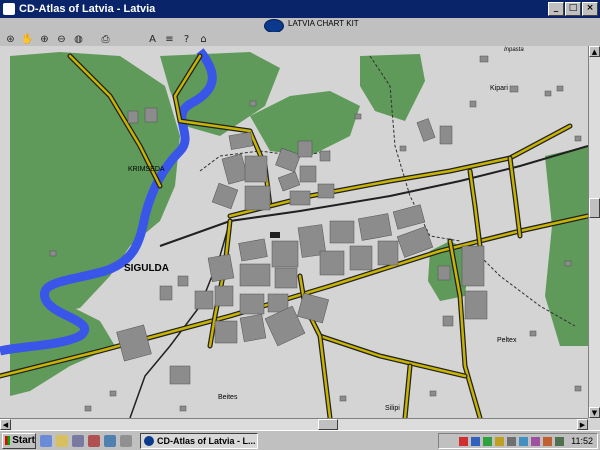  Describe the element at coordinates (594, 208) in the screenshot. I see `vertical-scroll-thumb` at that location.